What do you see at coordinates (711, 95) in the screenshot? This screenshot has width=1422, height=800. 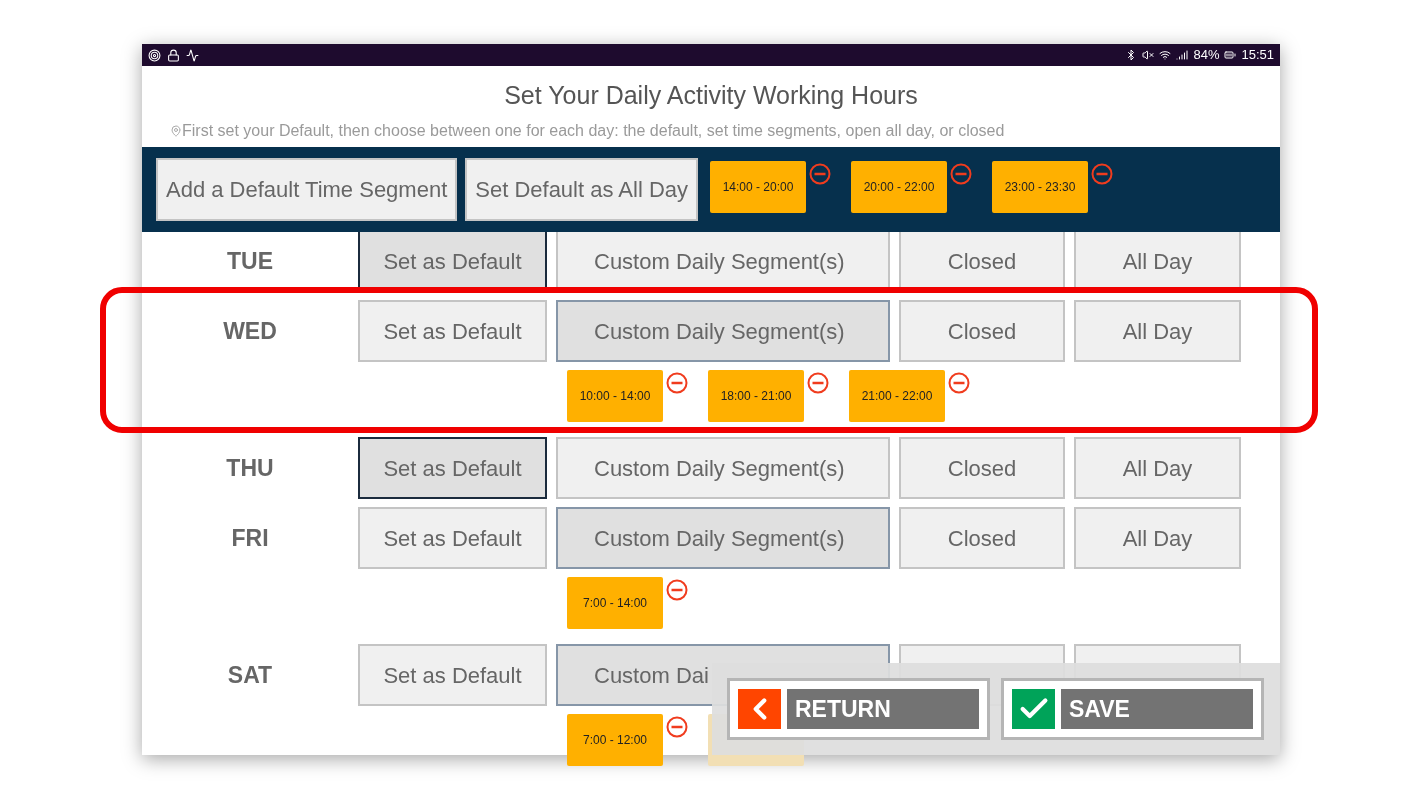 I see `page-title: Set Your Daily Activity Working Hours` at bounding box center [711, 95].